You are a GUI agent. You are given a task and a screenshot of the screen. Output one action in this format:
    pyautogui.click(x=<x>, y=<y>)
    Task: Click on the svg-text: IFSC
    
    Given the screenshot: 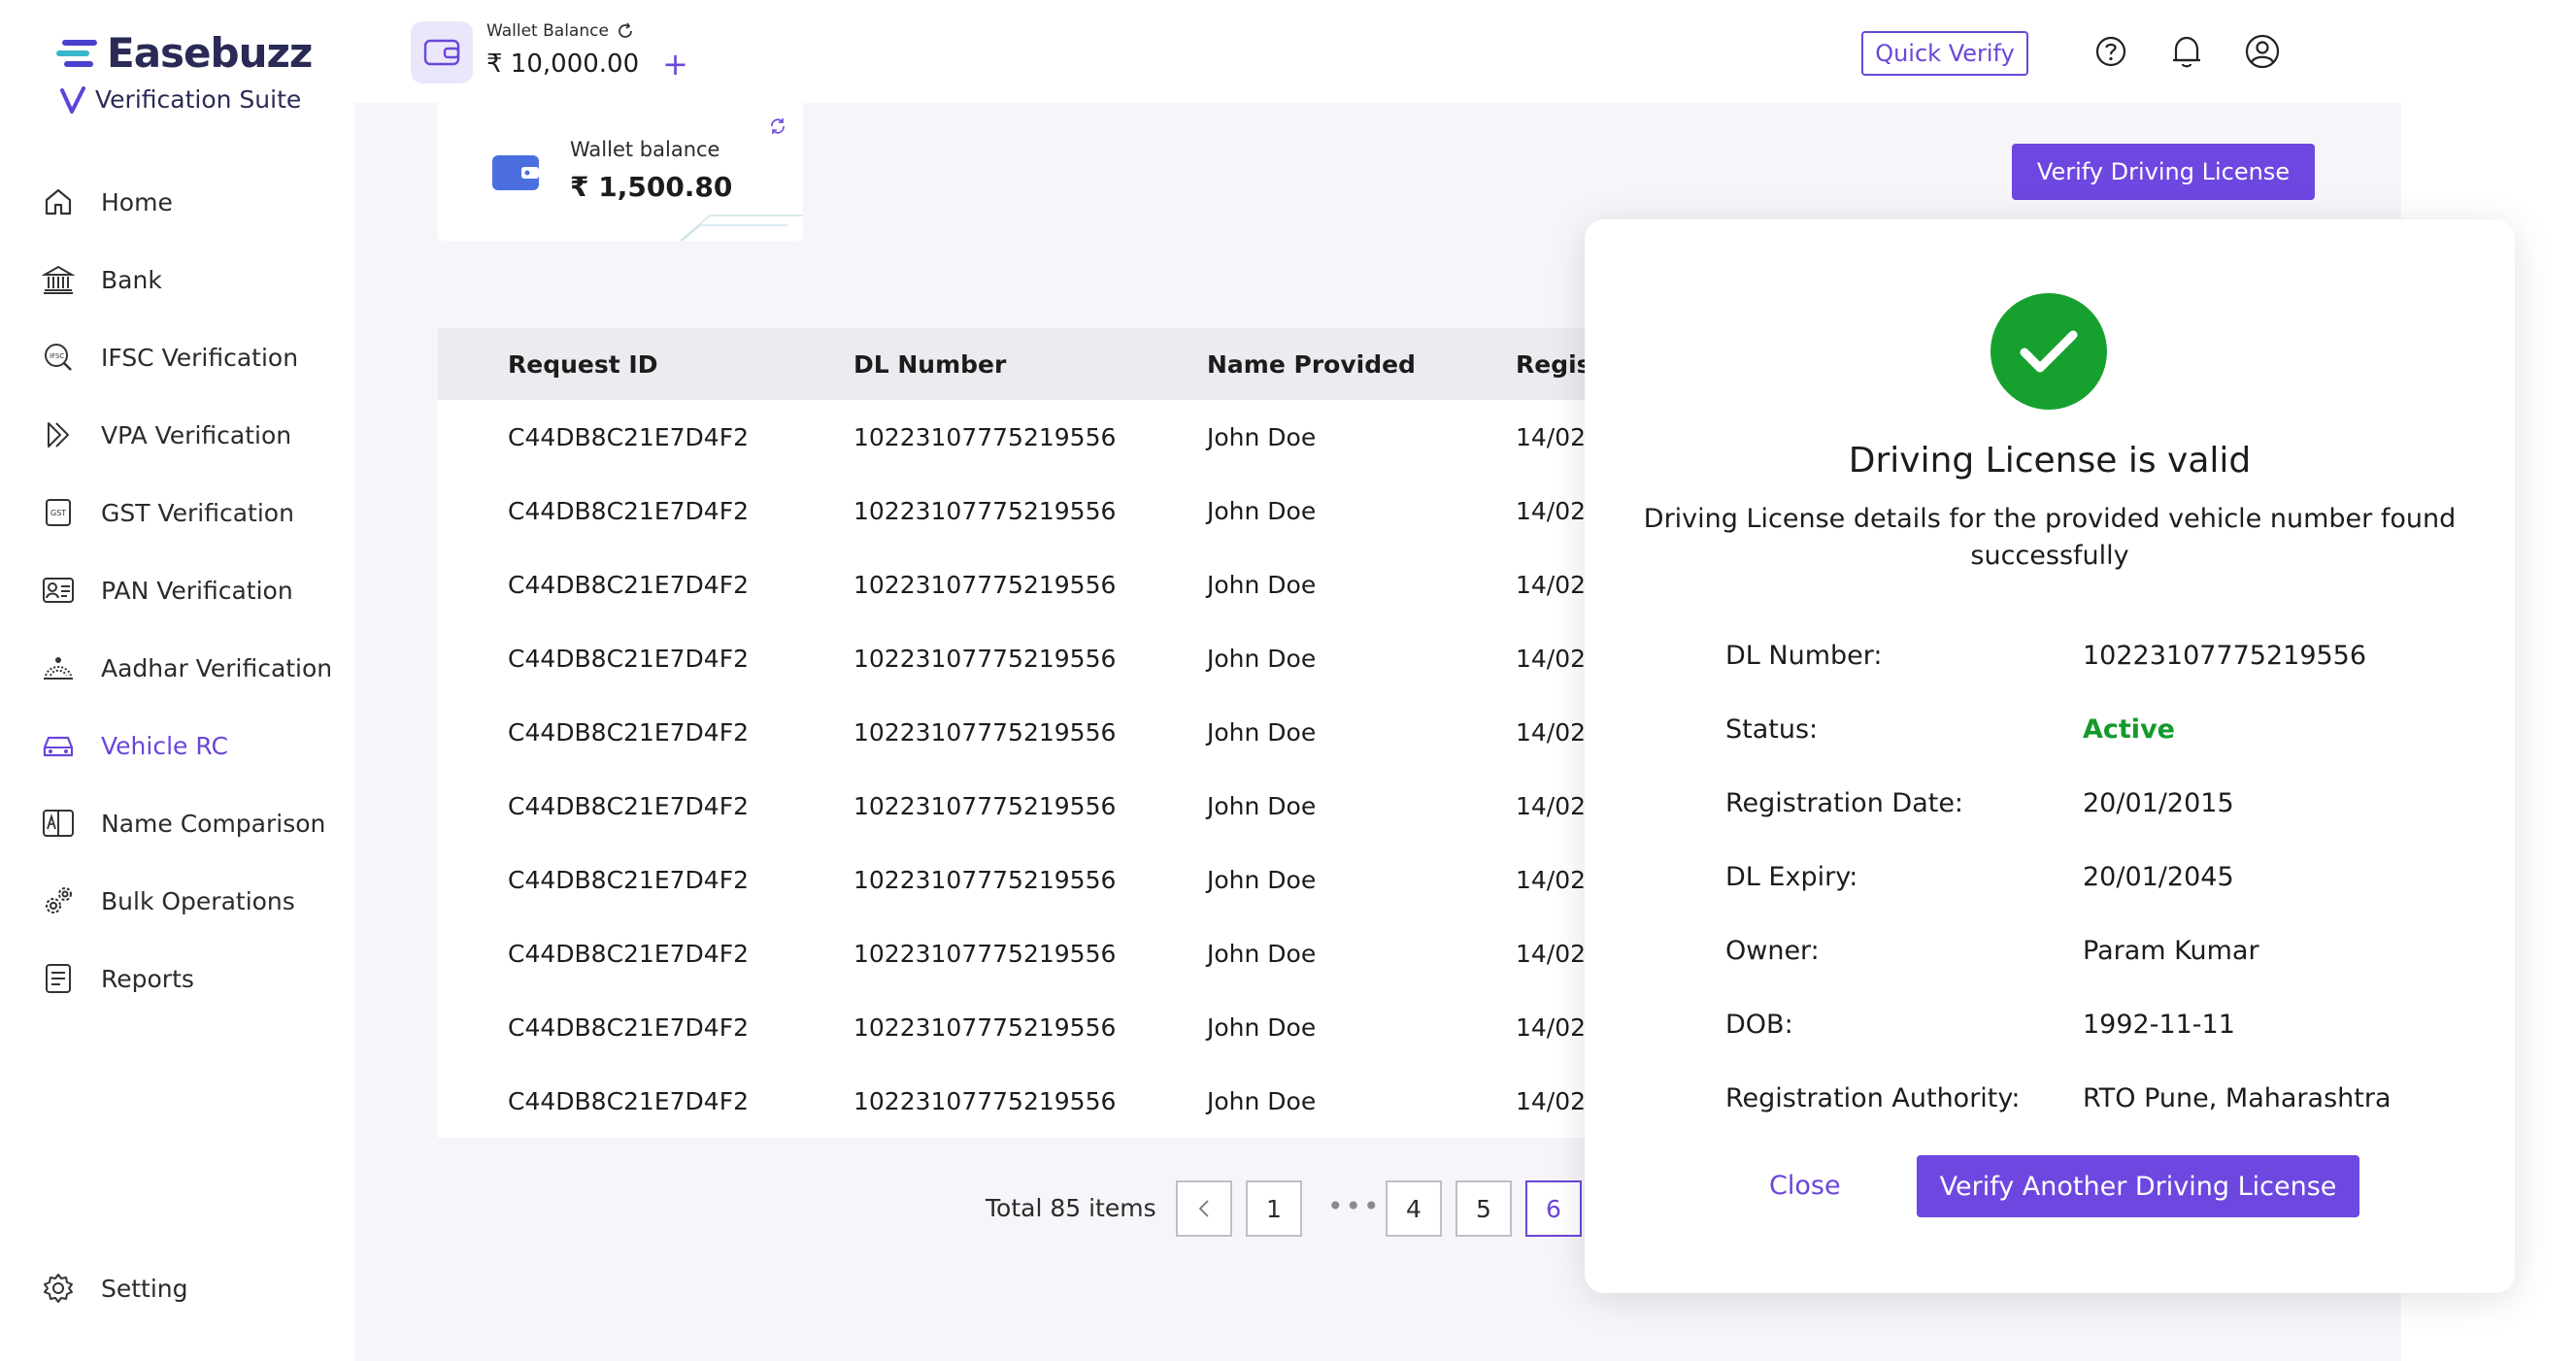 What is the action you would take?
    pyautogui.click(x=57, y=356)
    